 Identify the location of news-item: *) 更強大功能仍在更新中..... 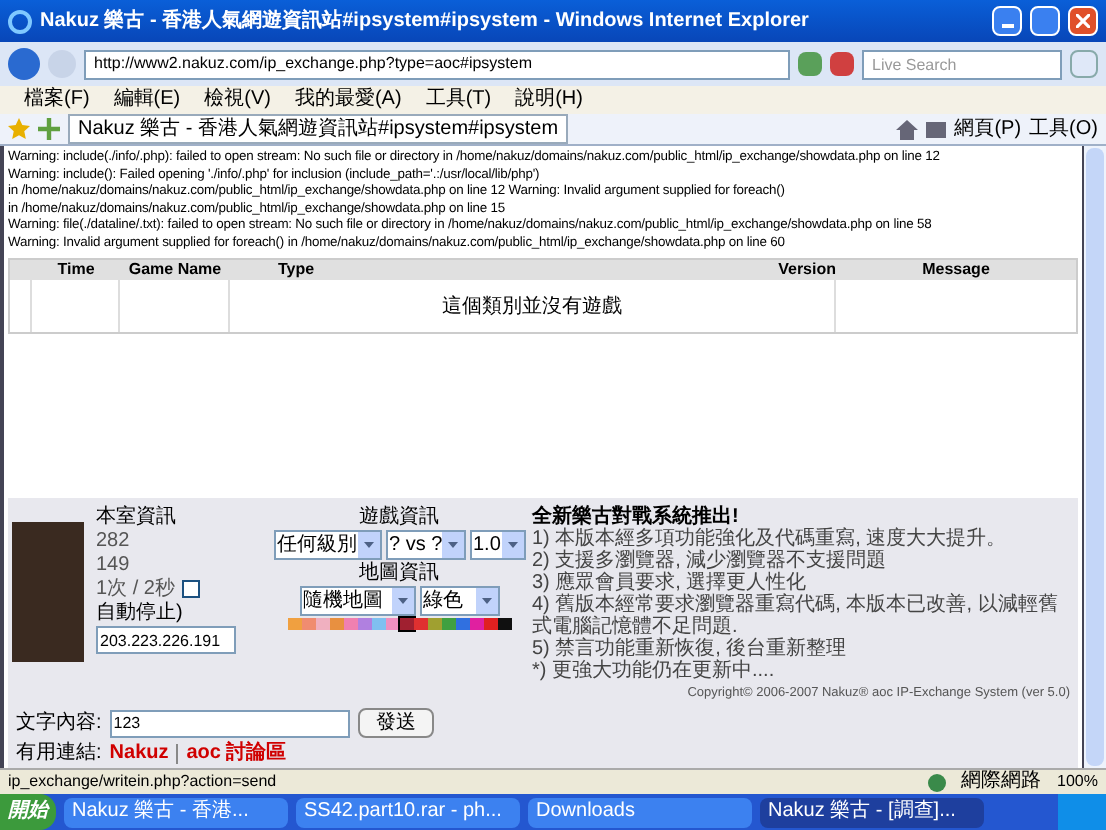
(654, 671).